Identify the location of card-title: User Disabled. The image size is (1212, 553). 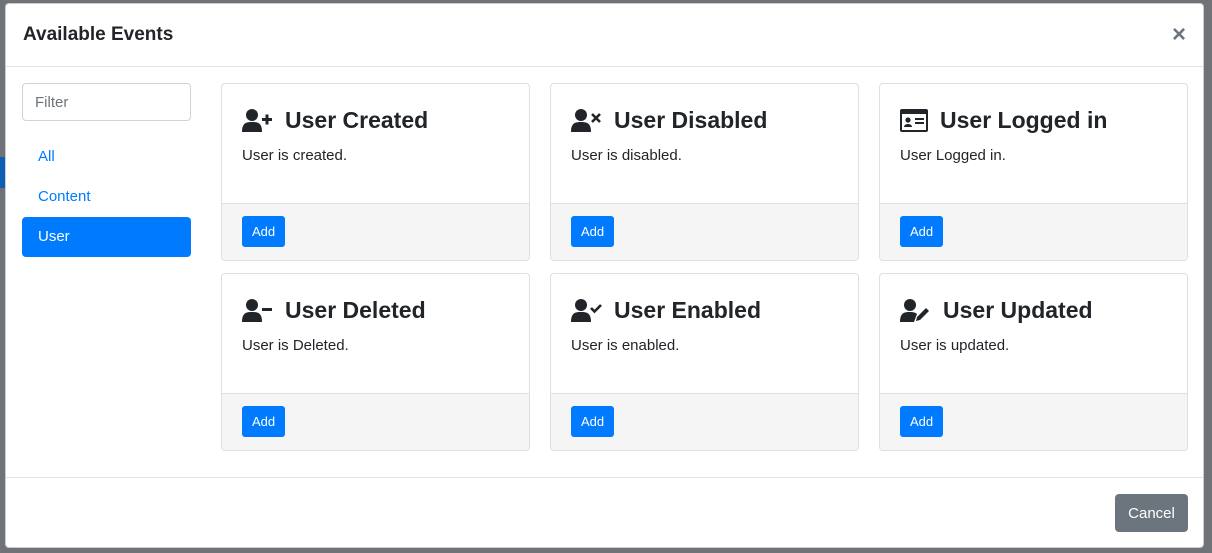
(704, 120).